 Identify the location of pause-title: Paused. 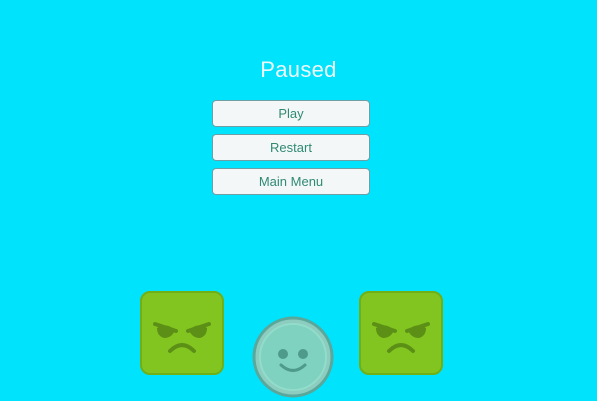
(298, 69).